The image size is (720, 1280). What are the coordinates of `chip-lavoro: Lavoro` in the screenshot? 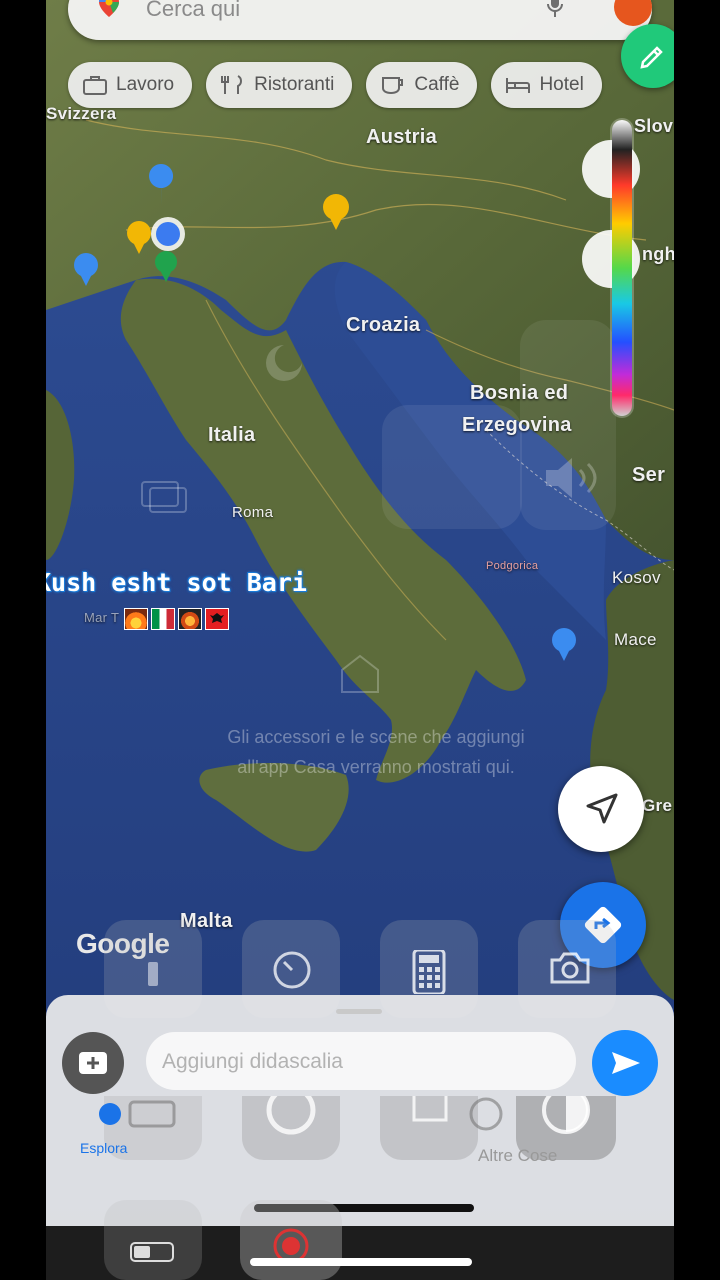 It's located at (130, 85).